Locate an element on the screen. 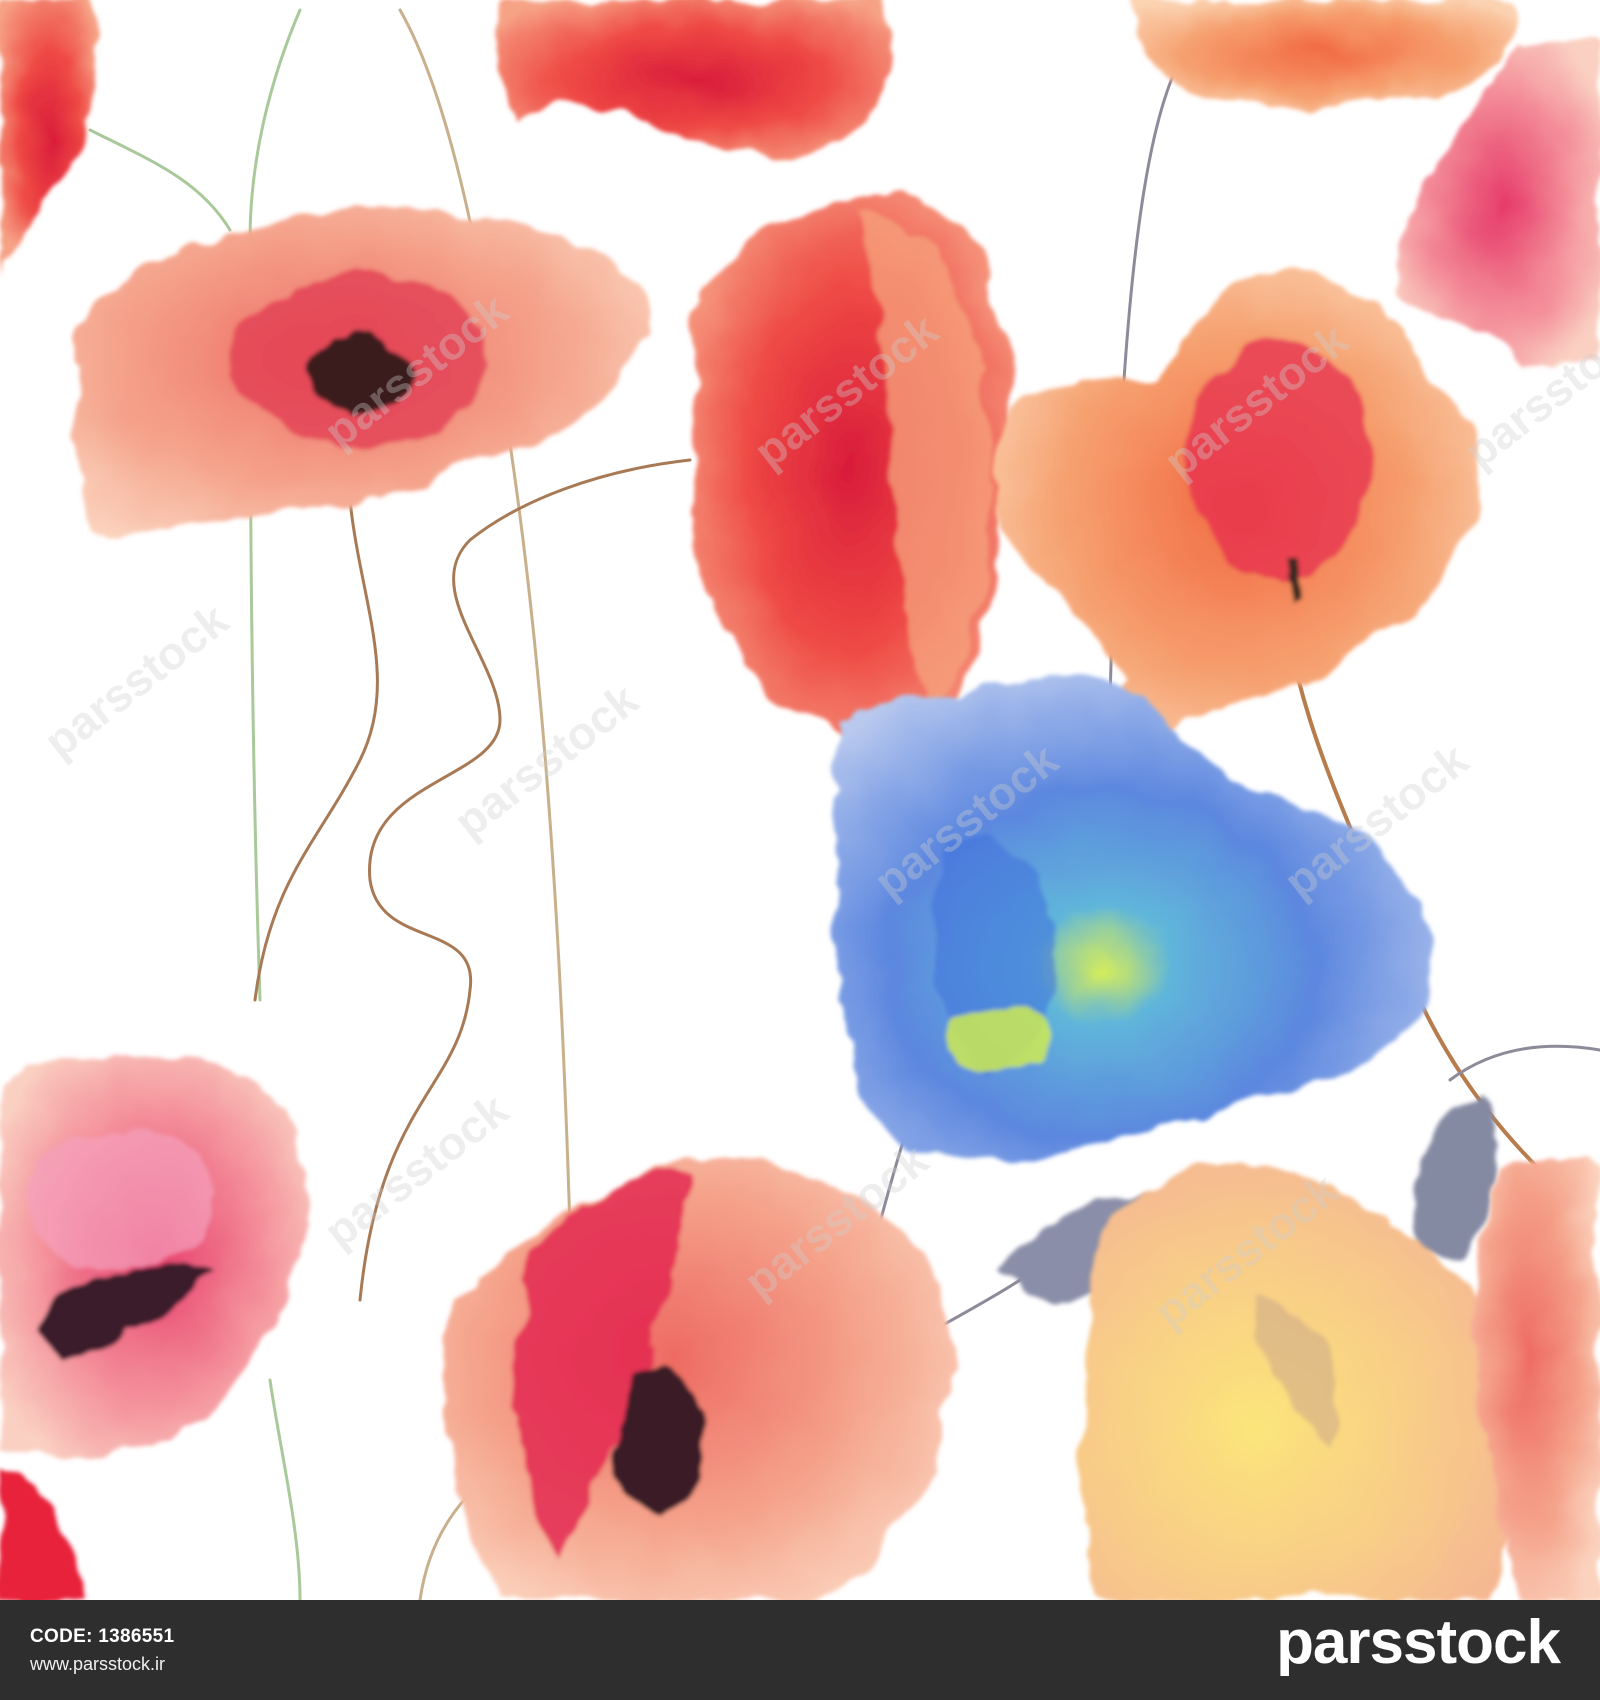 This screenshot has height=1700, width=1600. blue-flower is located at coordinates (1132, 916).